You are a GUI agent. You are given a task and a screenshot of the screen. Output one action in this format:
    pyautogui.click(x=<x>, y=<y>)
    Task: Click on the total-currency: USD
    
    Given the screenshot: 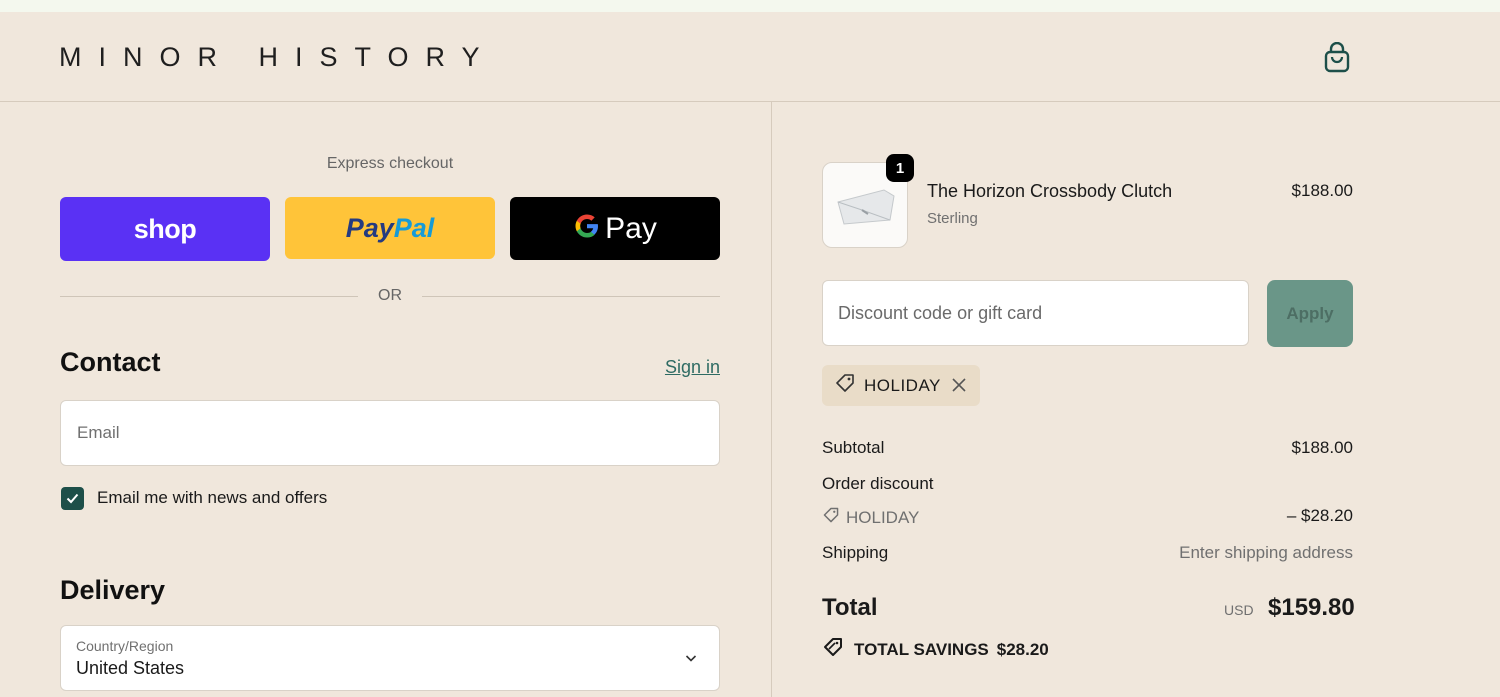 What is the action you would take?
    pyautogui.click(x=1239, y=610)
    